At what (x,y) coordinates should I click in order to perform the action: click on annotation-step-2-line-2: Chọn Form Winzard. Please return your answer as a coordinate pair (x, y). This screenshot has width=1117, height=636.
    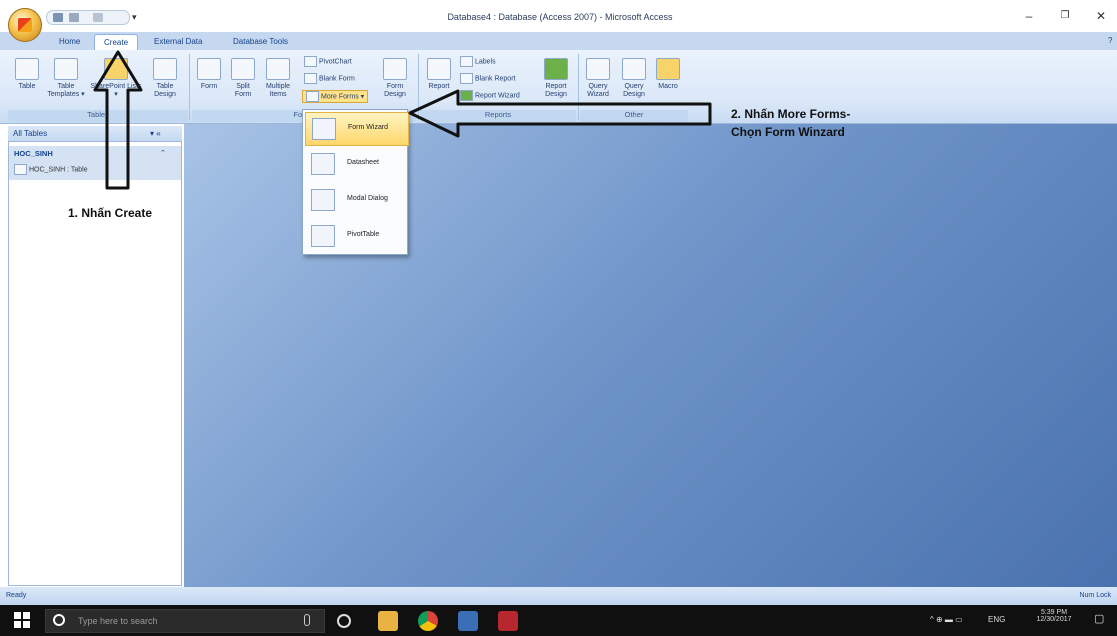
    Looking at the image, I should click on (788, 132).